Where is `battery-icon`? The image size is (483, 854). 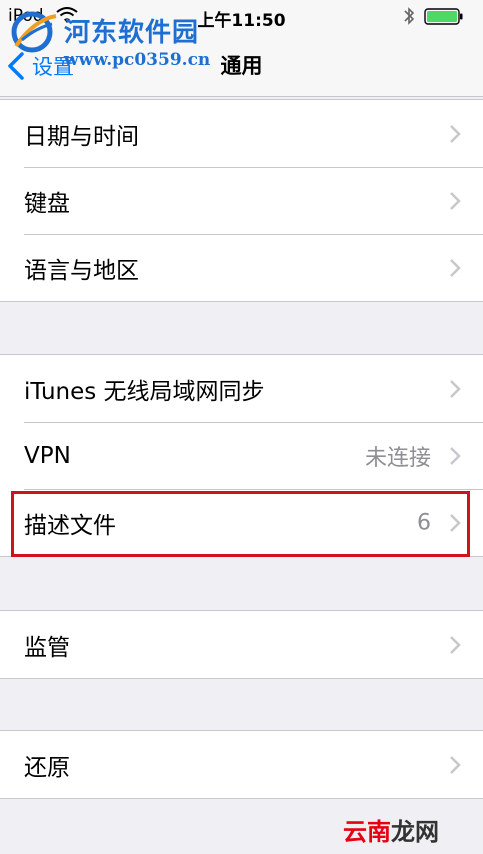
battery-icon is located at coordinates (443, 16).